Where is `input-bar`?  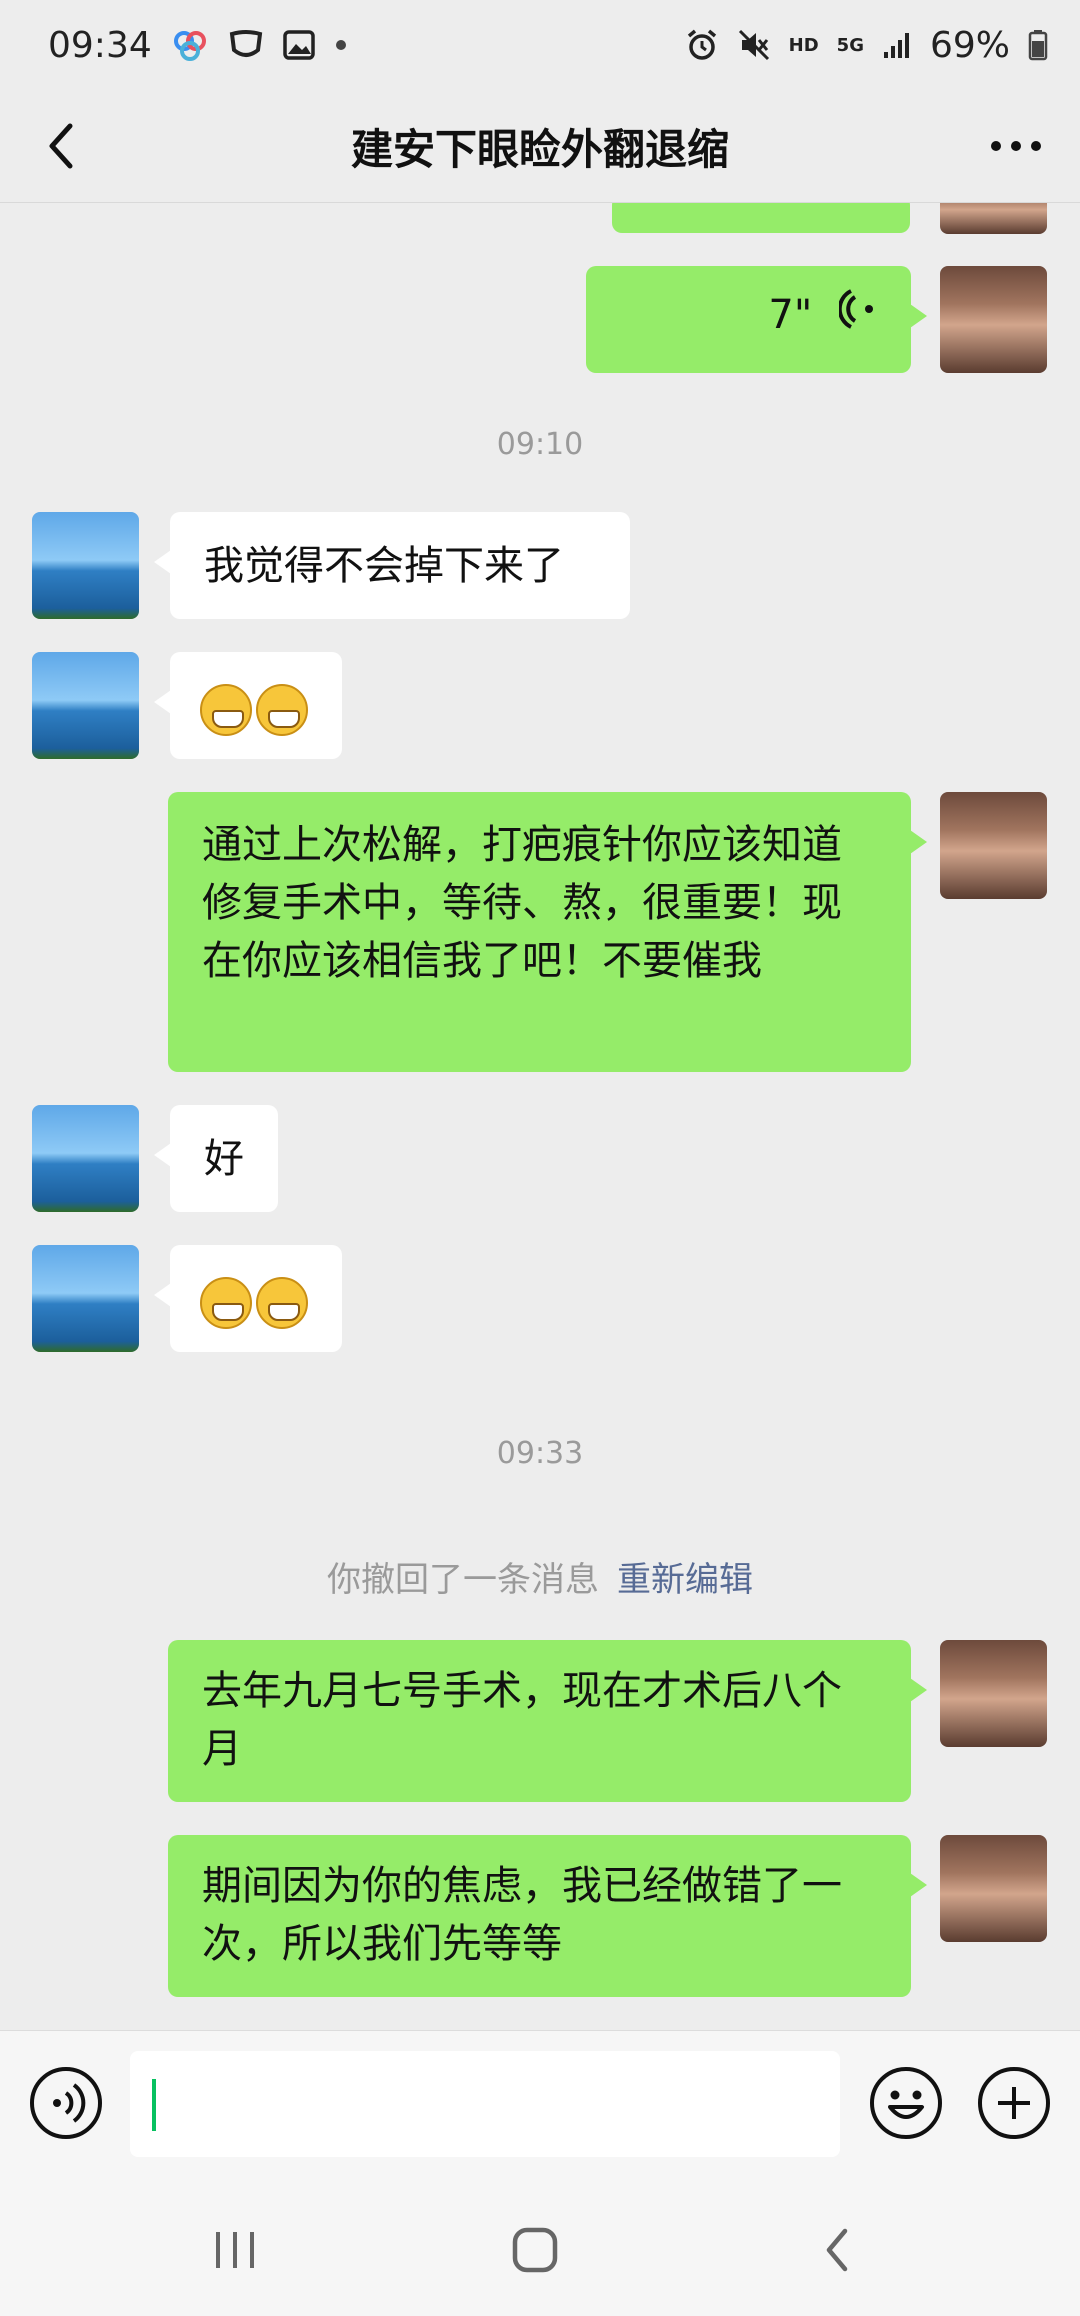 input-bar is located at coordinates (540, 2105).